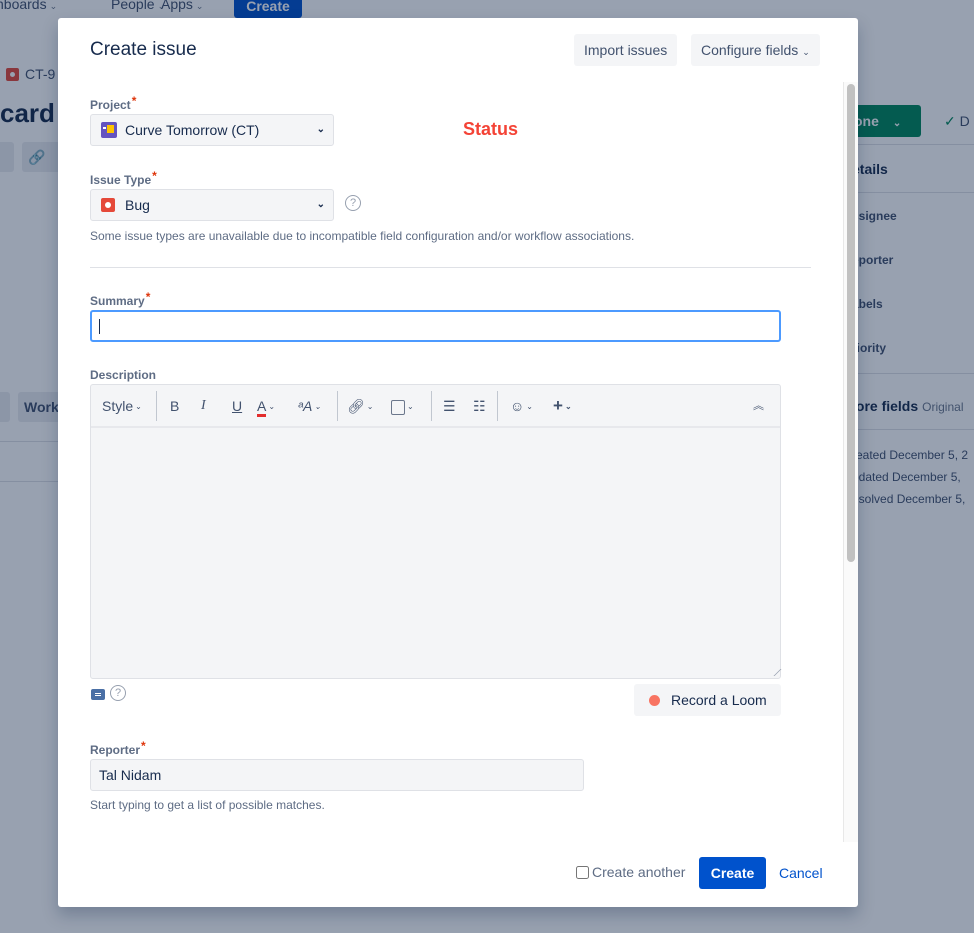 The image size is (974, 933). What do you see at coordinates (98, 694) in the screenshot?
I see `wiki-markup-icon` at bounding box center [98, 694].